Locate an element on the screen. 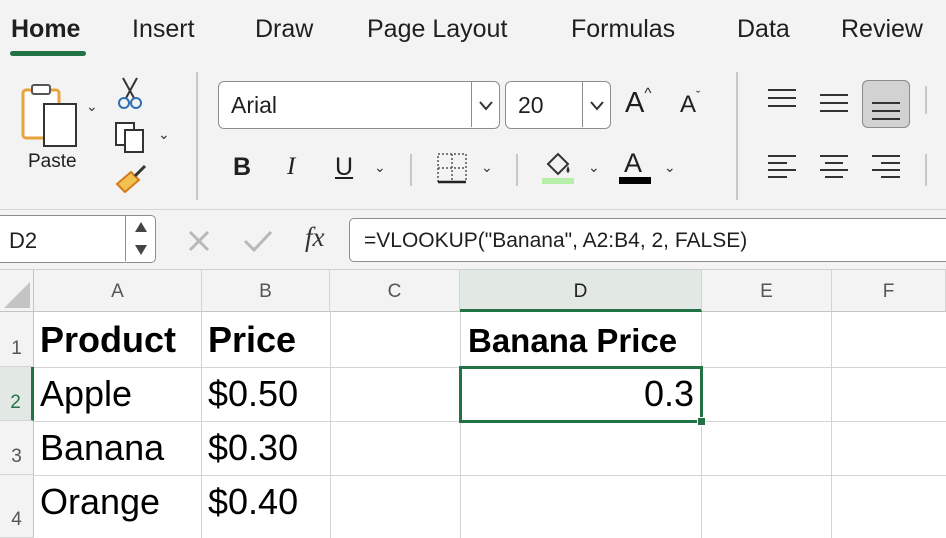 Image resolution: width=946 pixels, height=538 pixels. insert-function-button: fx is located at coordinates (315, 237).